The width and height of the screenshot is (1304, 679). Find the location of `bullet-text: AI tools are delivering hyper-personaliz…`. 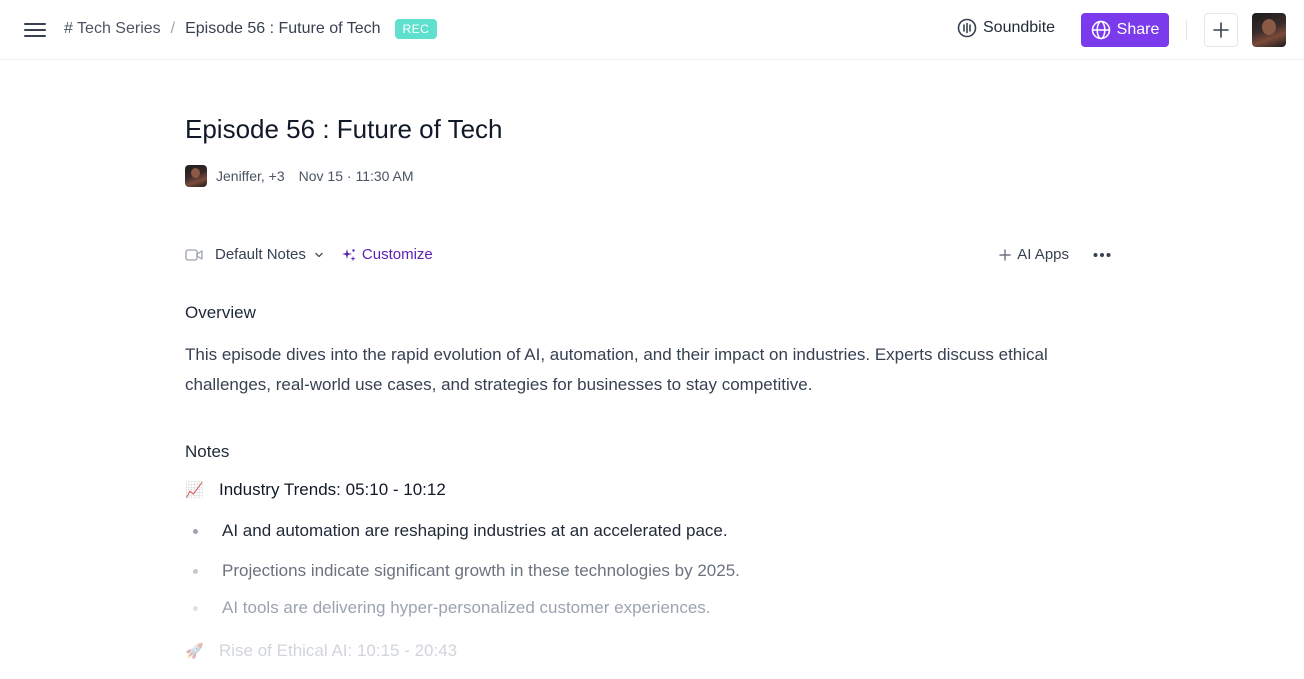

bullet-text: AI tools are delivering hyper-personaliz… is located at coordinates (466, 607).